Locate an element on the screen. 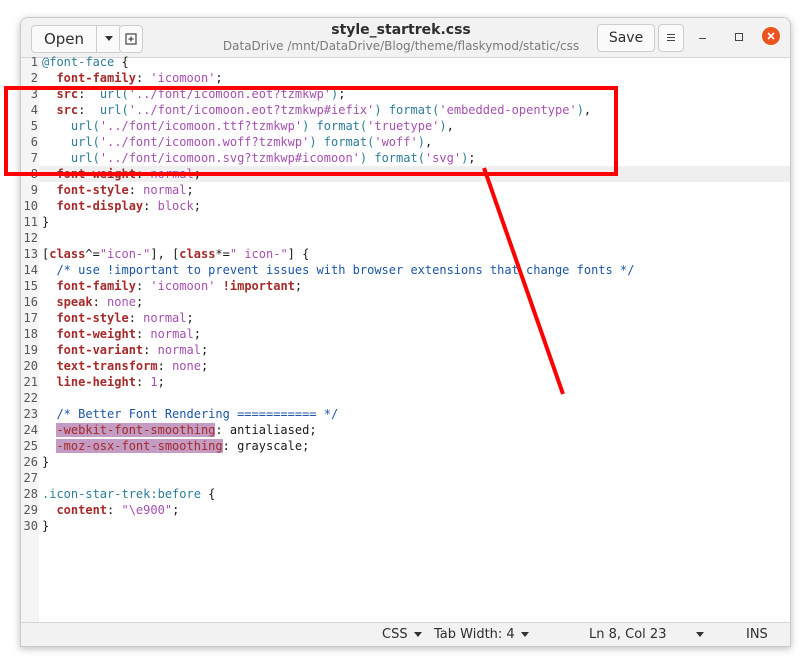 Image resolution: width=810 pixels, height=668 pixels. annotation-arrow-line is located at coordinates (523, 281).